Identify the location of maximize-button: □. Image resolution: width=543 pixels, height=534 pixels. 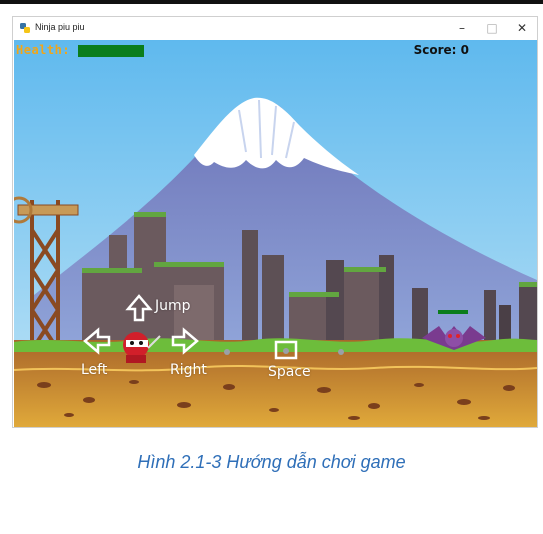
(492, 28).